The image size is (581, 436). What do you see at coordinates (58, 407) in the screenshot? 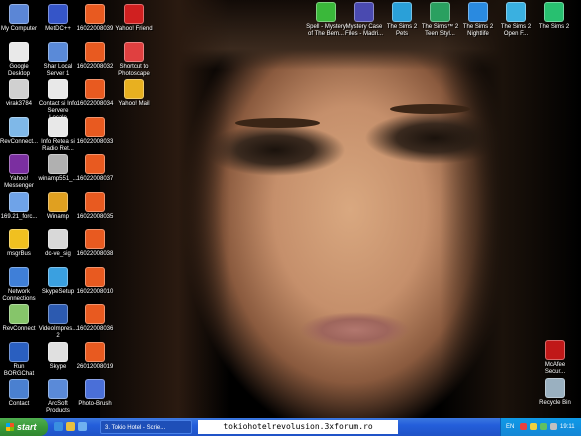
I see `shortcut-label: ArcSoft Products` at bounding box center [58, 407].